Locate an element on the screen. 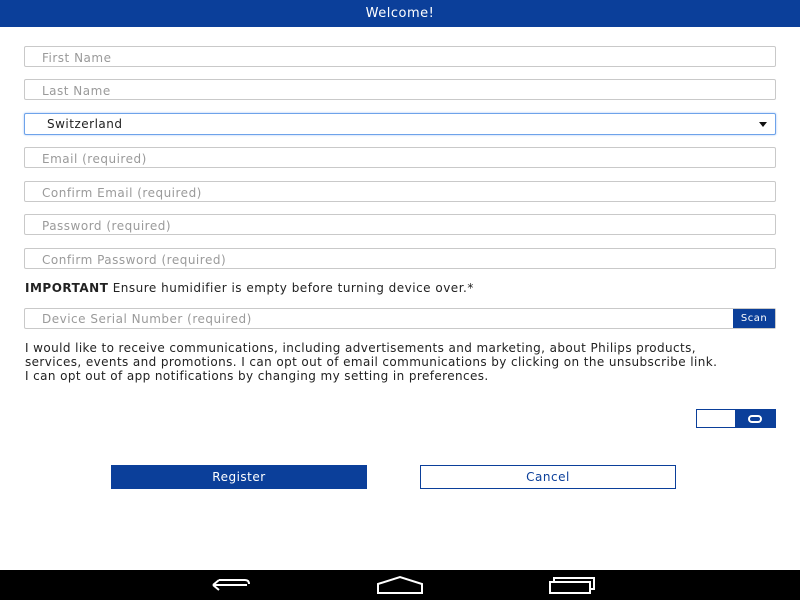  confirm-password-field is located at coordinates (400, 259).